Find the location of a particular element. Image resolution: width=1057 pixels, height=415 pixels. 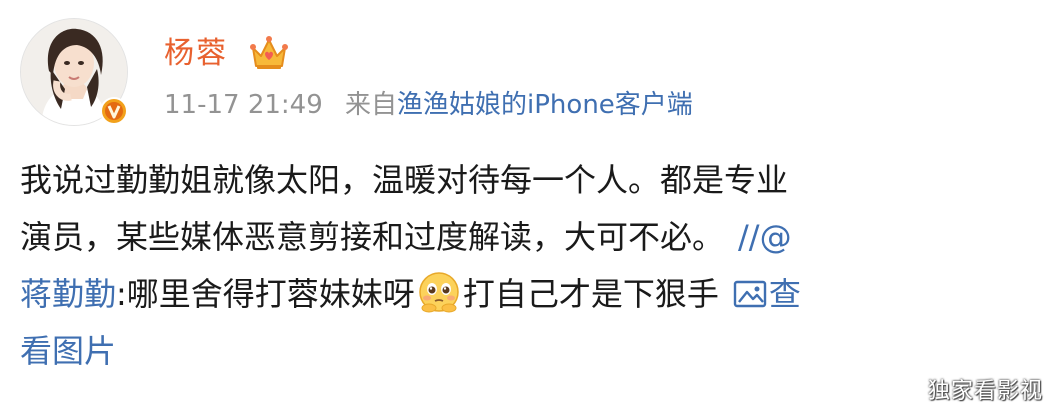

post-line-1: 我说过勤勤姐就像太阳，温暖对待每一个人。都是专业 is located at coordinates (530, 180).